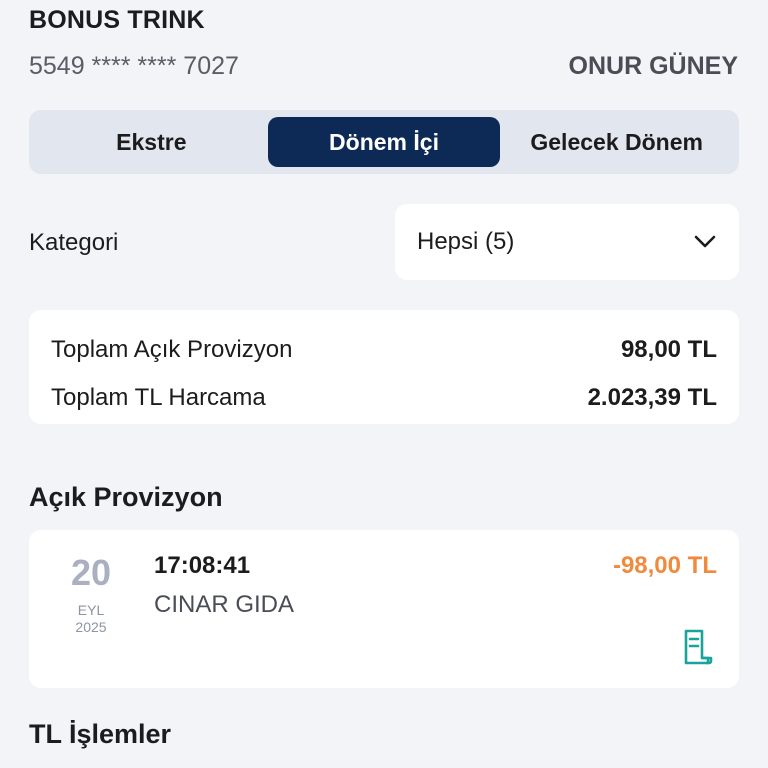  Describe the element at coordinates (384, 398) in the screenshot. I see `tl-spend-total-row: Toplam TL Harcama 2.023,39 TL` at that location.